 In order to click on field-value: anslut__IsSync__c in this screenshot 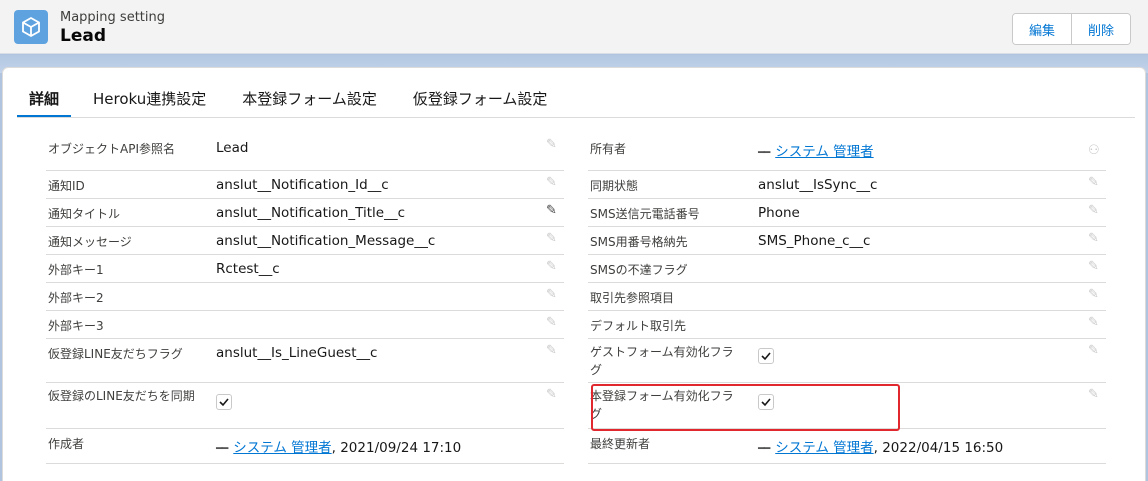, I will do `click(818, 185)`.